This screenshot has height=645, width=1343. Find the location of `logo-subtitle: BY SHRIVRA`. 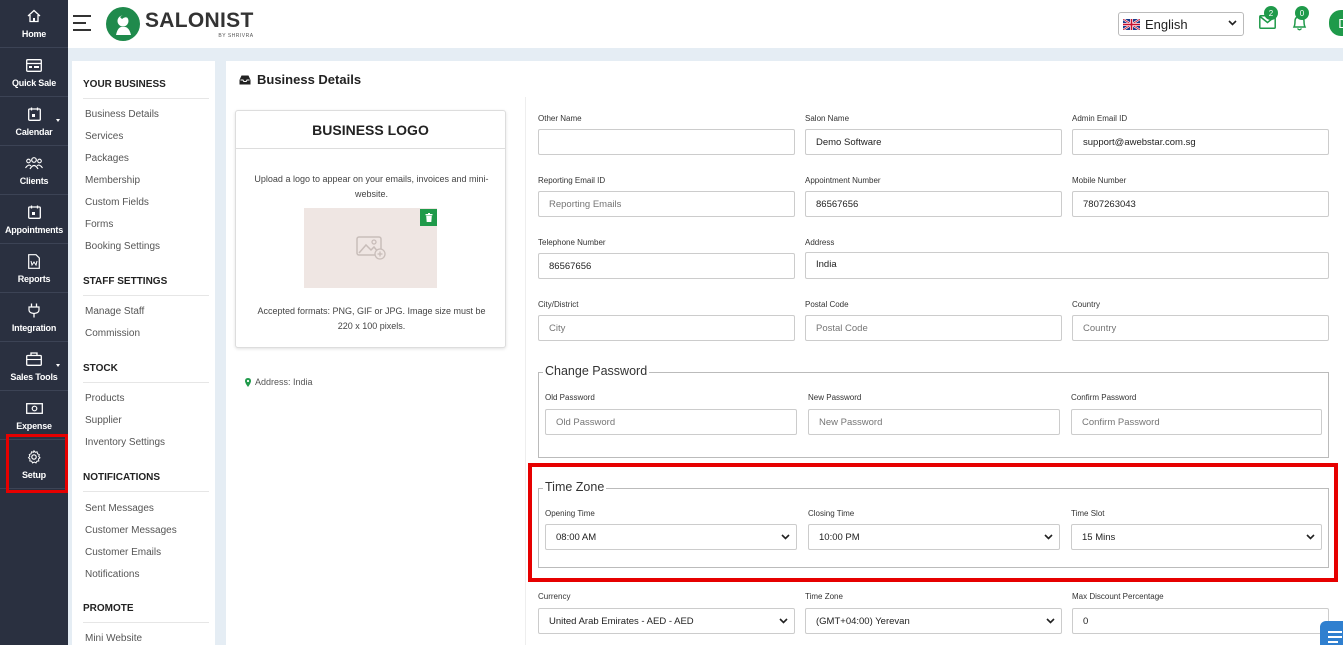

logo-subtitle: BY SHRIVRA is located at coordinates (236, 35).